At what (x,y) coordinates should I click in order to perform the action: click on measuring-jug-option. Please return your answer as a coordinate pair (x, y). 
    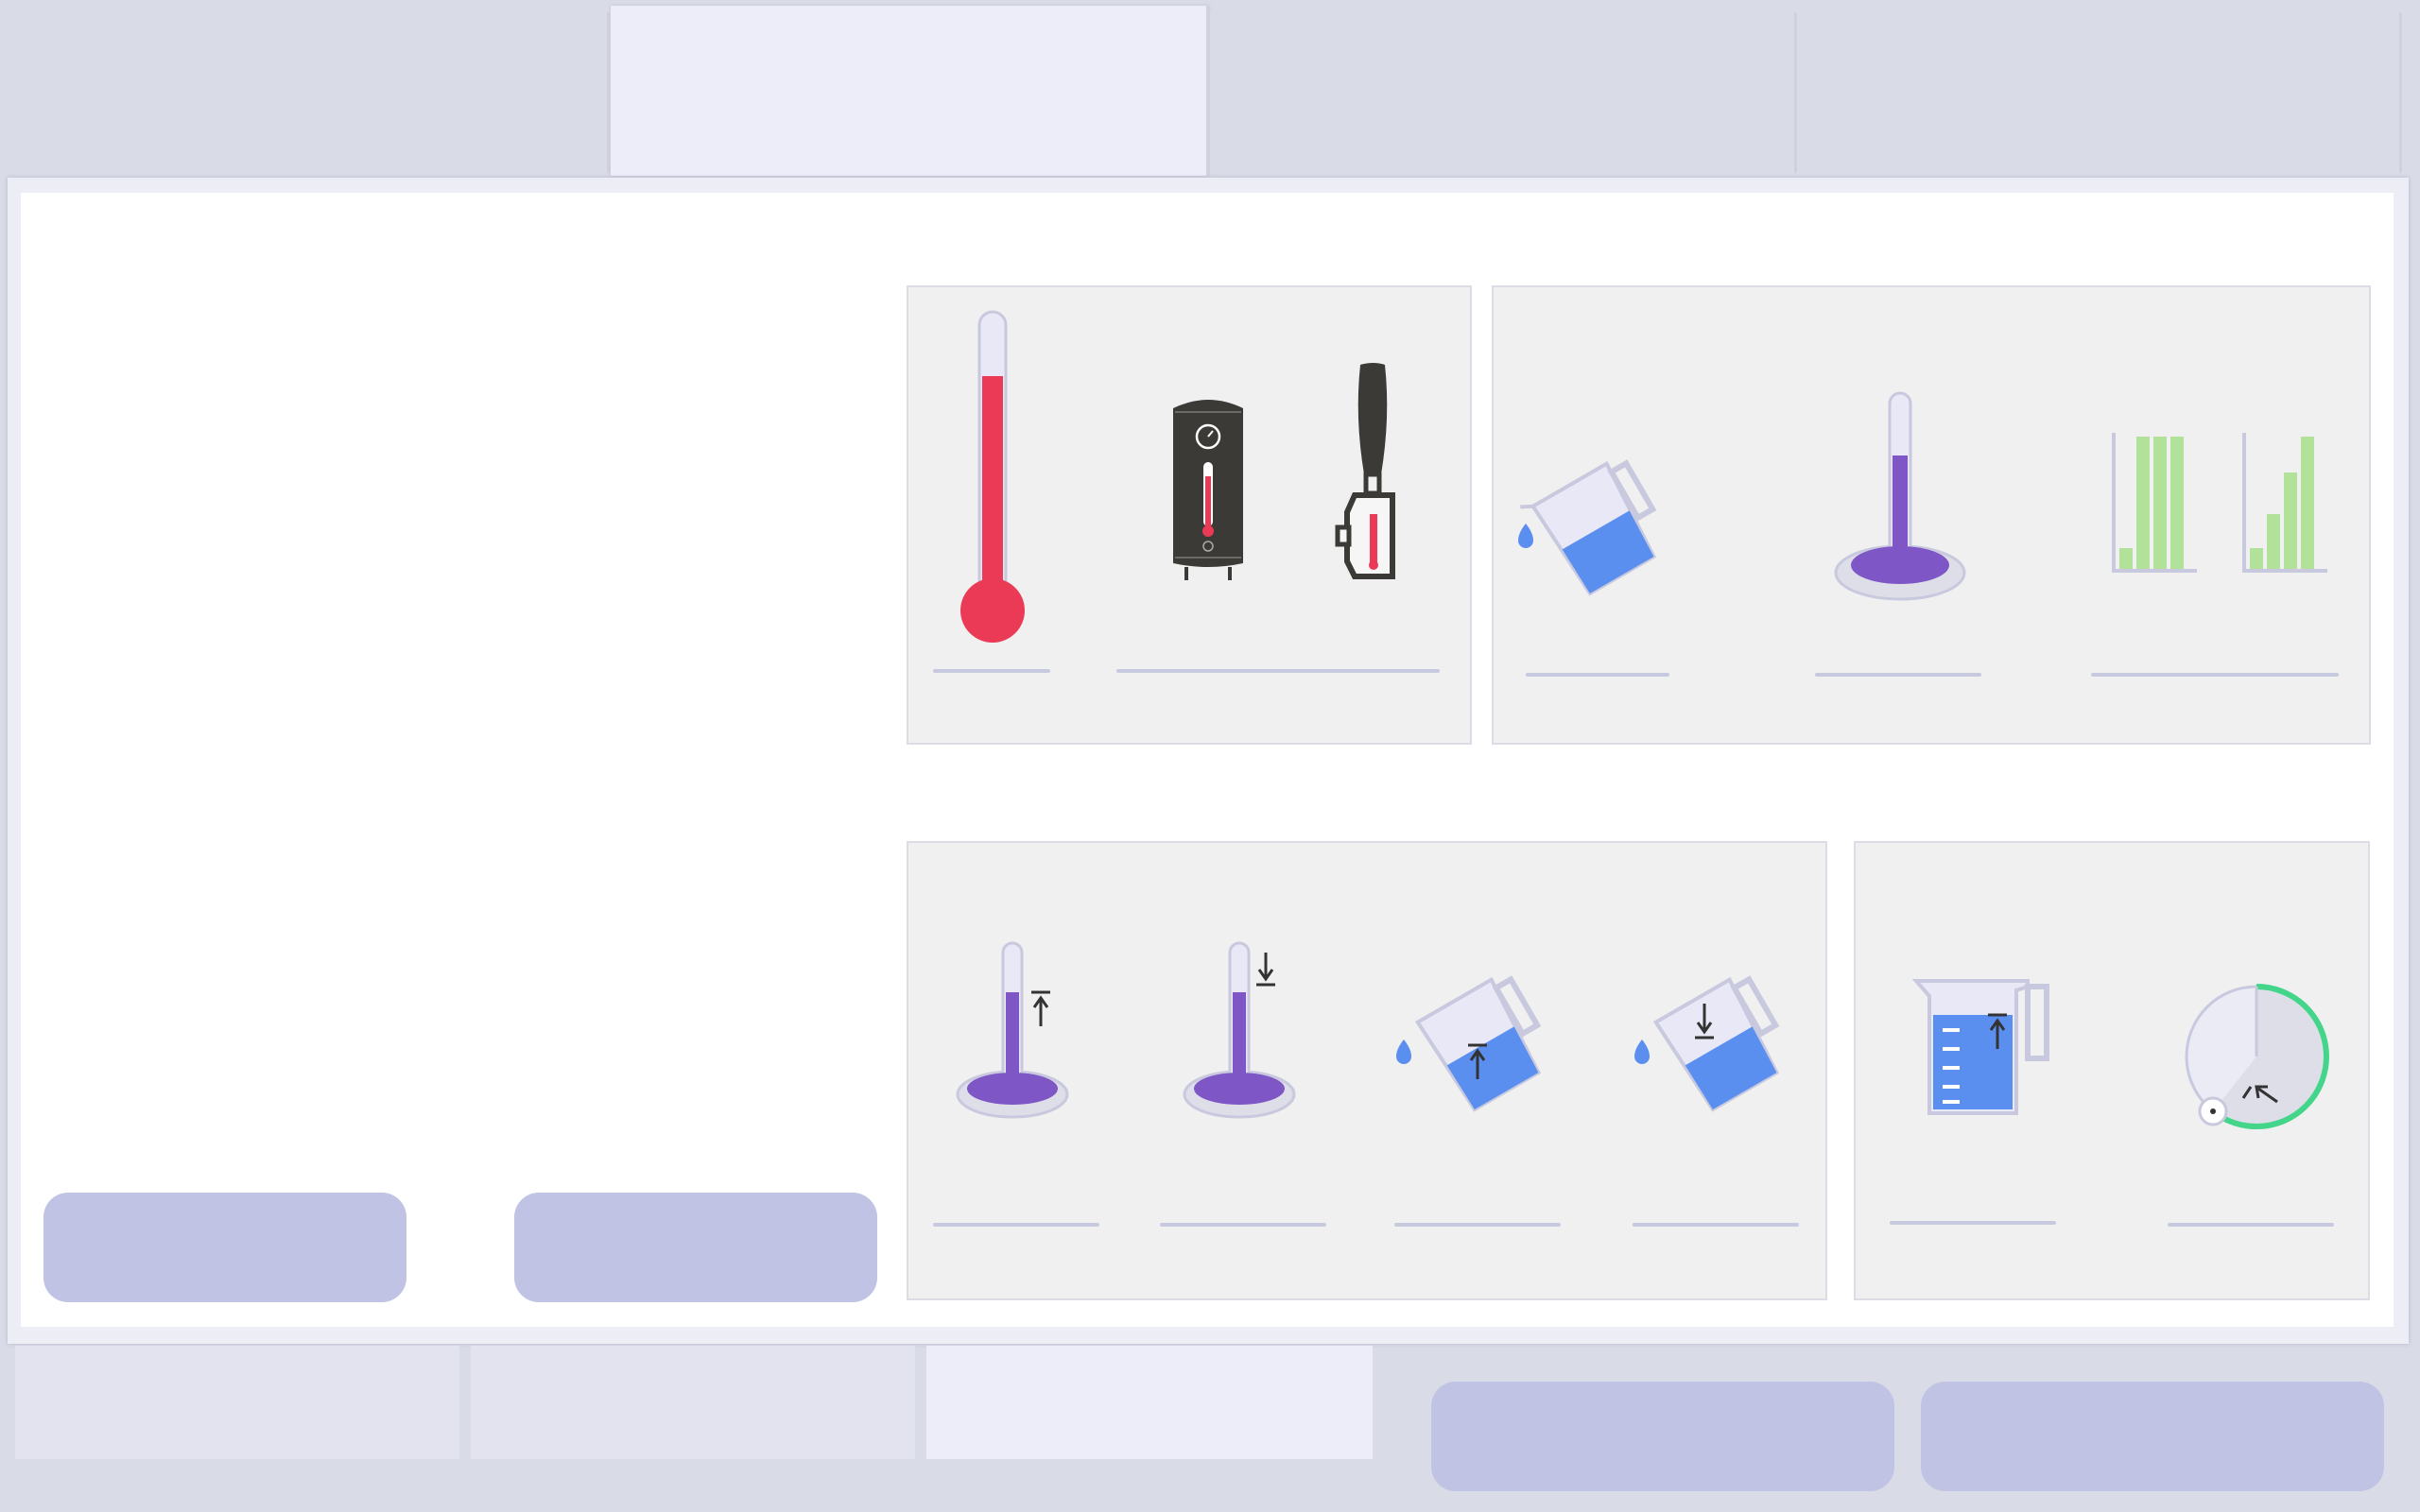
    Looking at the image, I should click on (1981, 1052).